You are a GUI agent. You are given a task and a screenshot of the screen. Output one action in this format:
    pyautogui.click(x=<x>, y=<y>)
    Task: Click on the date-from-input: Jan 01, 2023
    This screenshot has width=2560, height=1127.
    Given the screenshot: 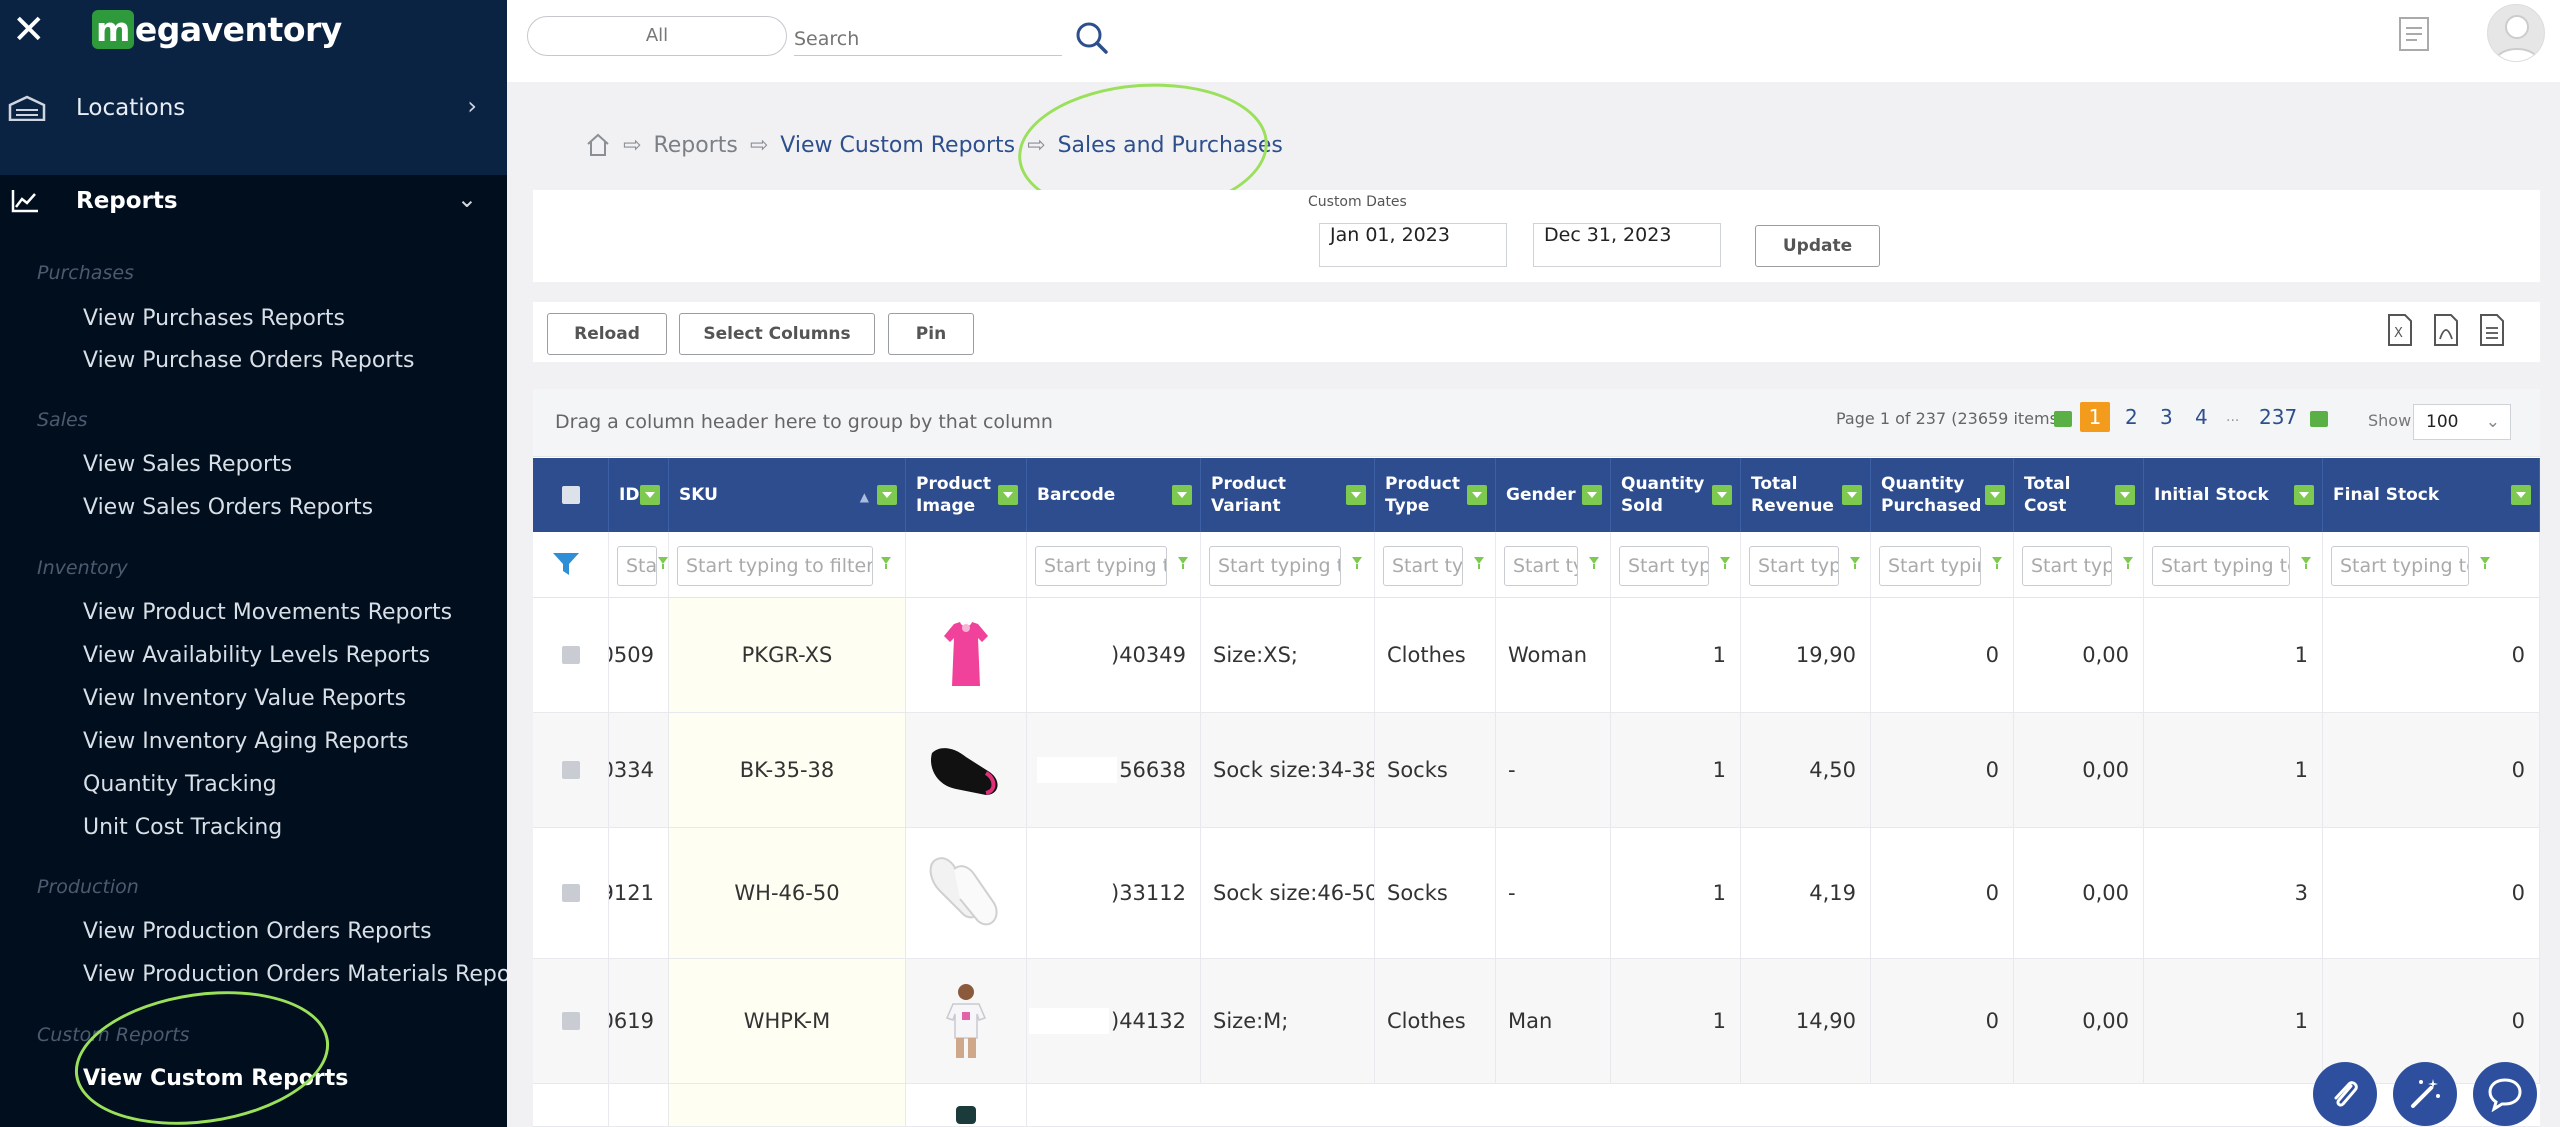 What is the action you would take?
    pyautogui.click(x=1413, y=245)
    